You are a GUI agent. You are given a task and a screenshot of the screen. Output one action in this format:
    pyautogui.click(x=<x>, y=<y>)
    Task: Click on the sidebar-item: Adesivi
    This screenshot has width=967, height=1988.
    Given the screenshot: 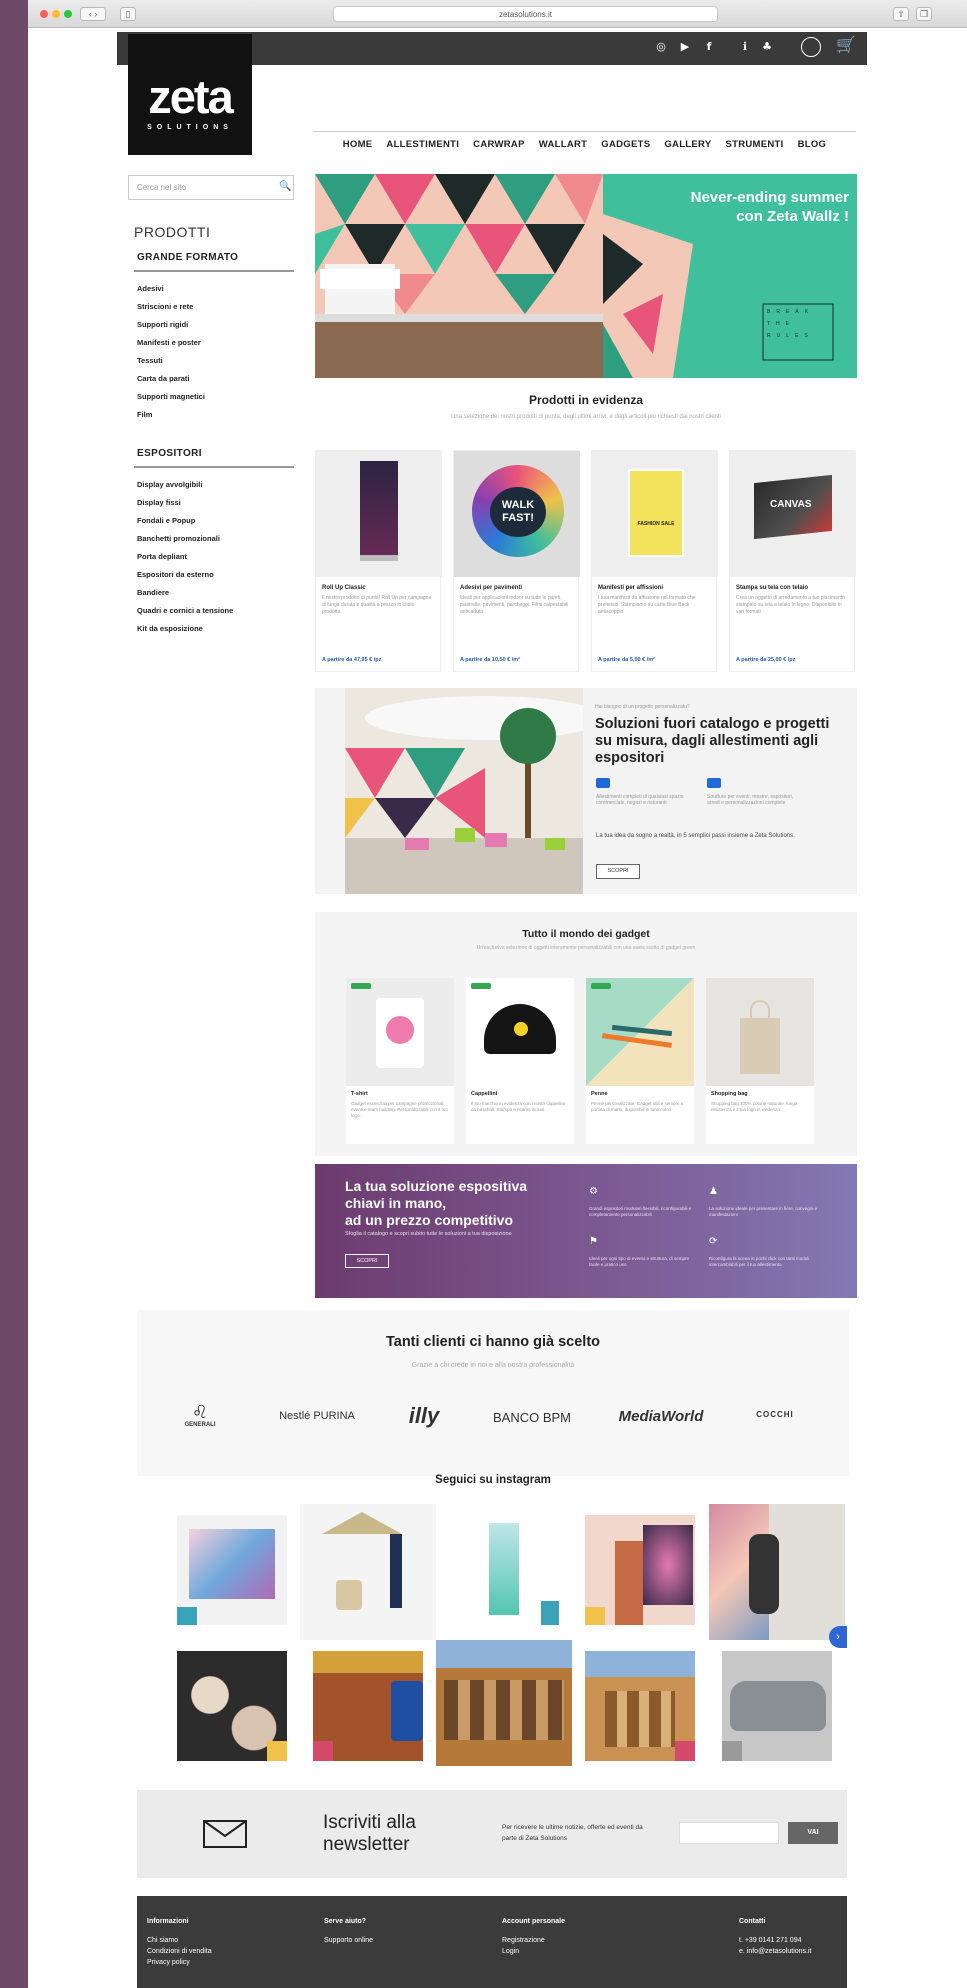 What is the action you would take?
    pyautogui.click(x=171, y=289)
    